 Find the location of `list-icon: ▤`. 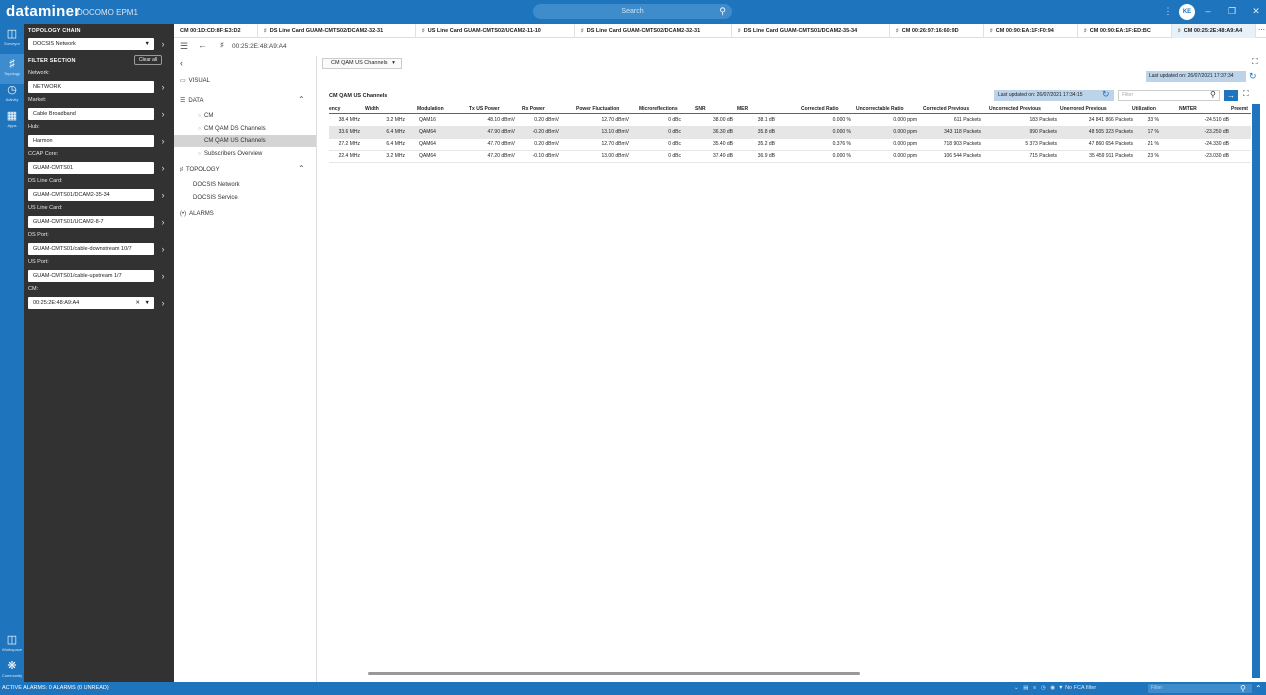

list-icon: ▤ is located at coordinates (1025, 688).